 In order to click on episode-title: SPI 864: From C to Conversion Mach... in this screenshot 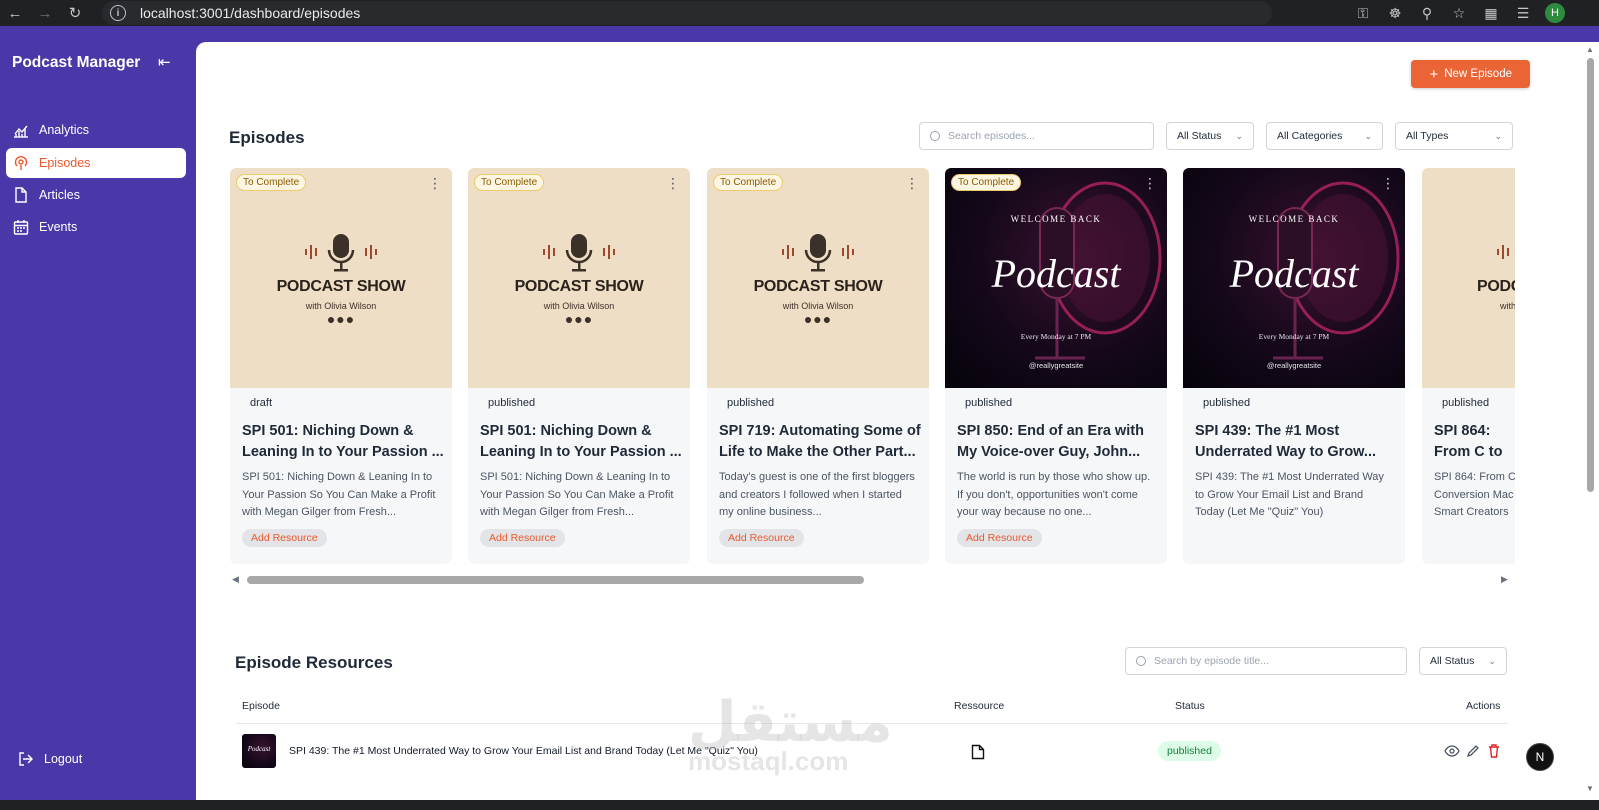, I will do `click(1468, 441)`.